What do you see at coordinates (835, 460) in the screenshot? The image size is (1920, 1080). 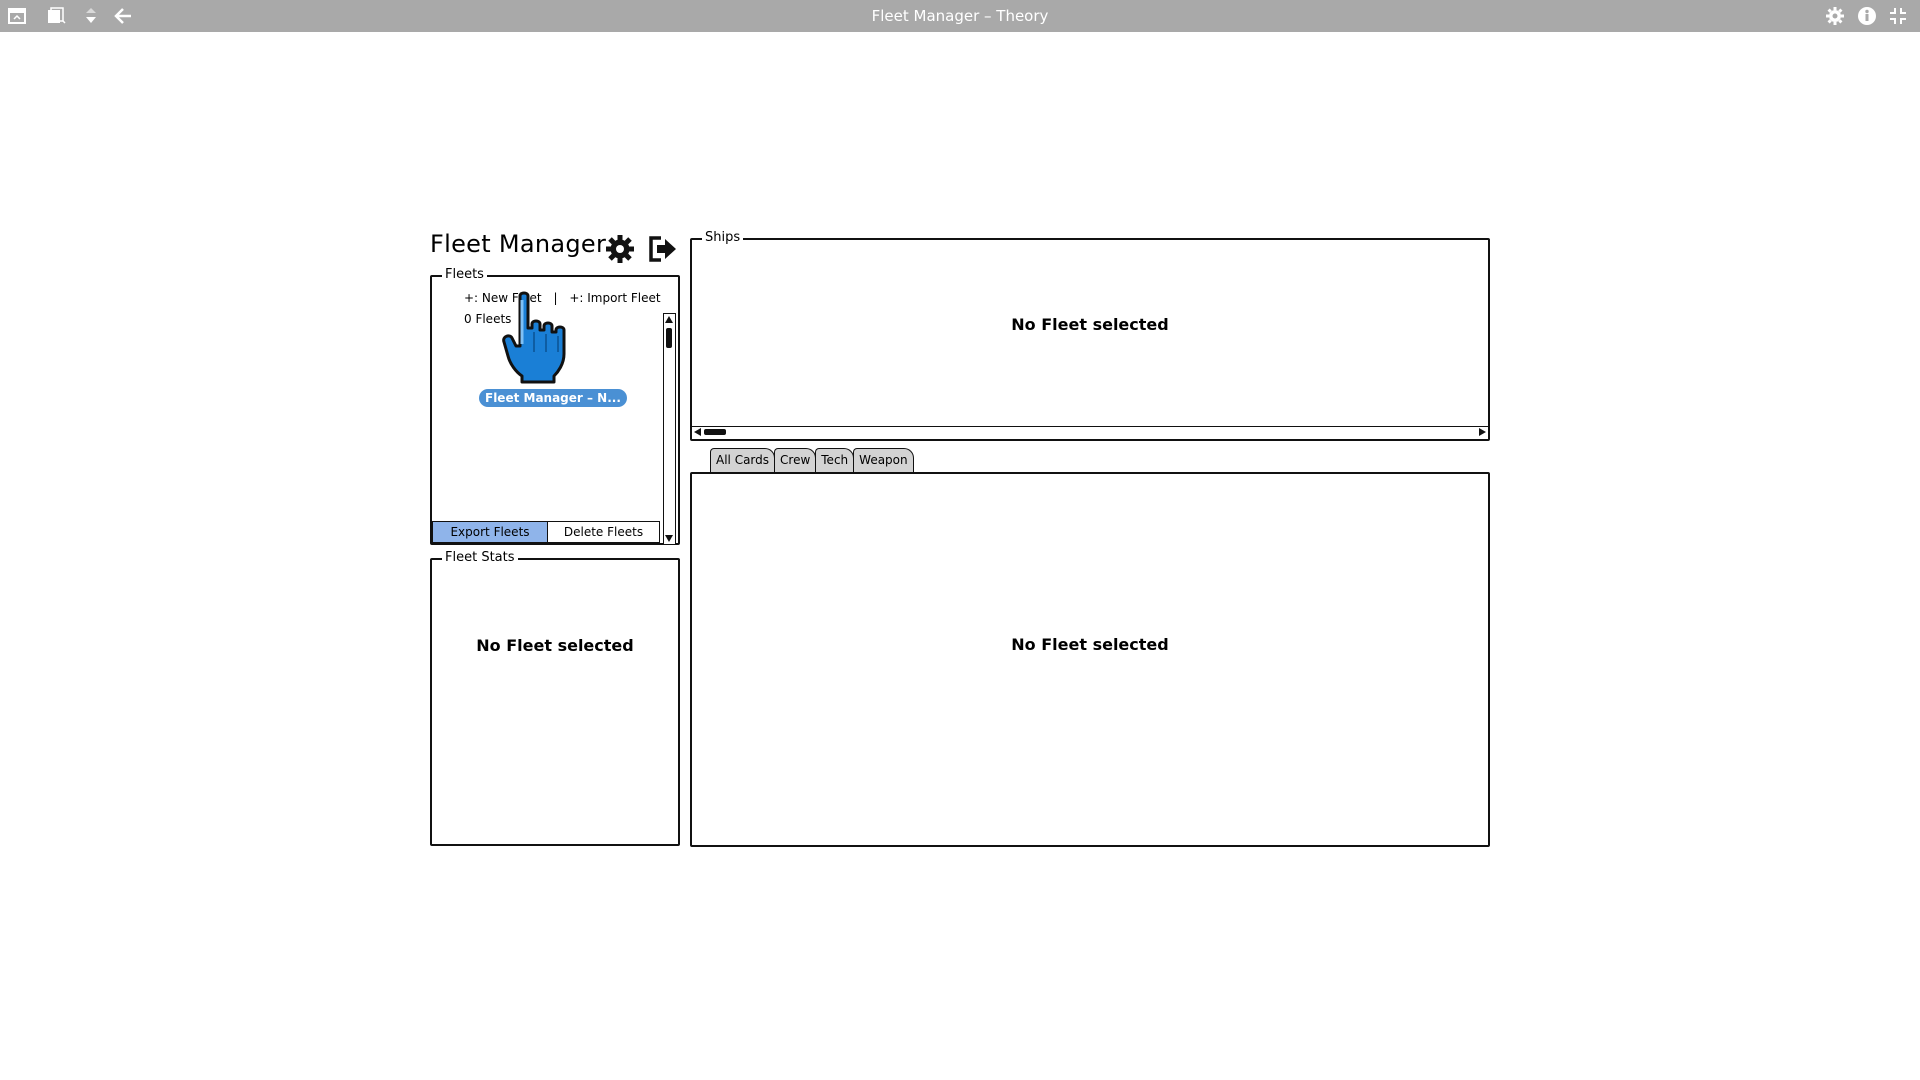 I see `tab-tech: Tech` at bounding box center [835, 460].